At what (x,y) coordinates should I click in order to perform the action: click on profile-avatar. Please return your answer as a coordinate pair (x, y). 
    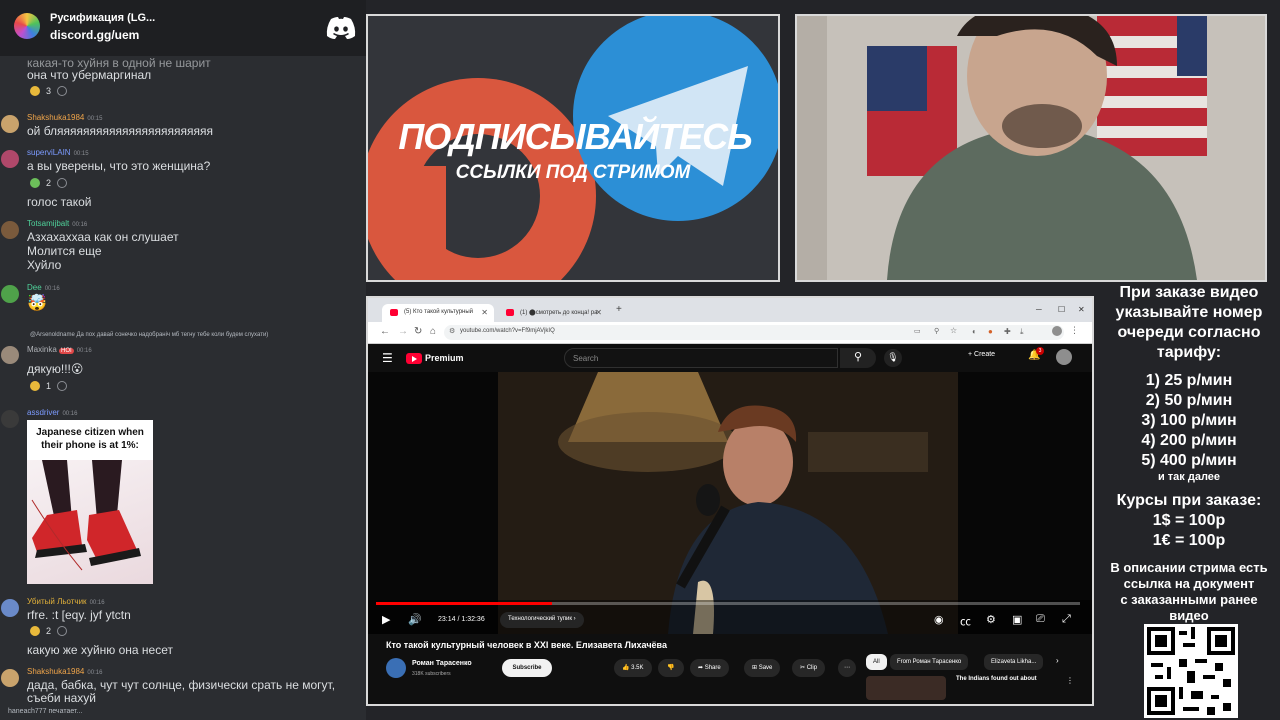
    Looking at the image, I should click on (1057, 331).